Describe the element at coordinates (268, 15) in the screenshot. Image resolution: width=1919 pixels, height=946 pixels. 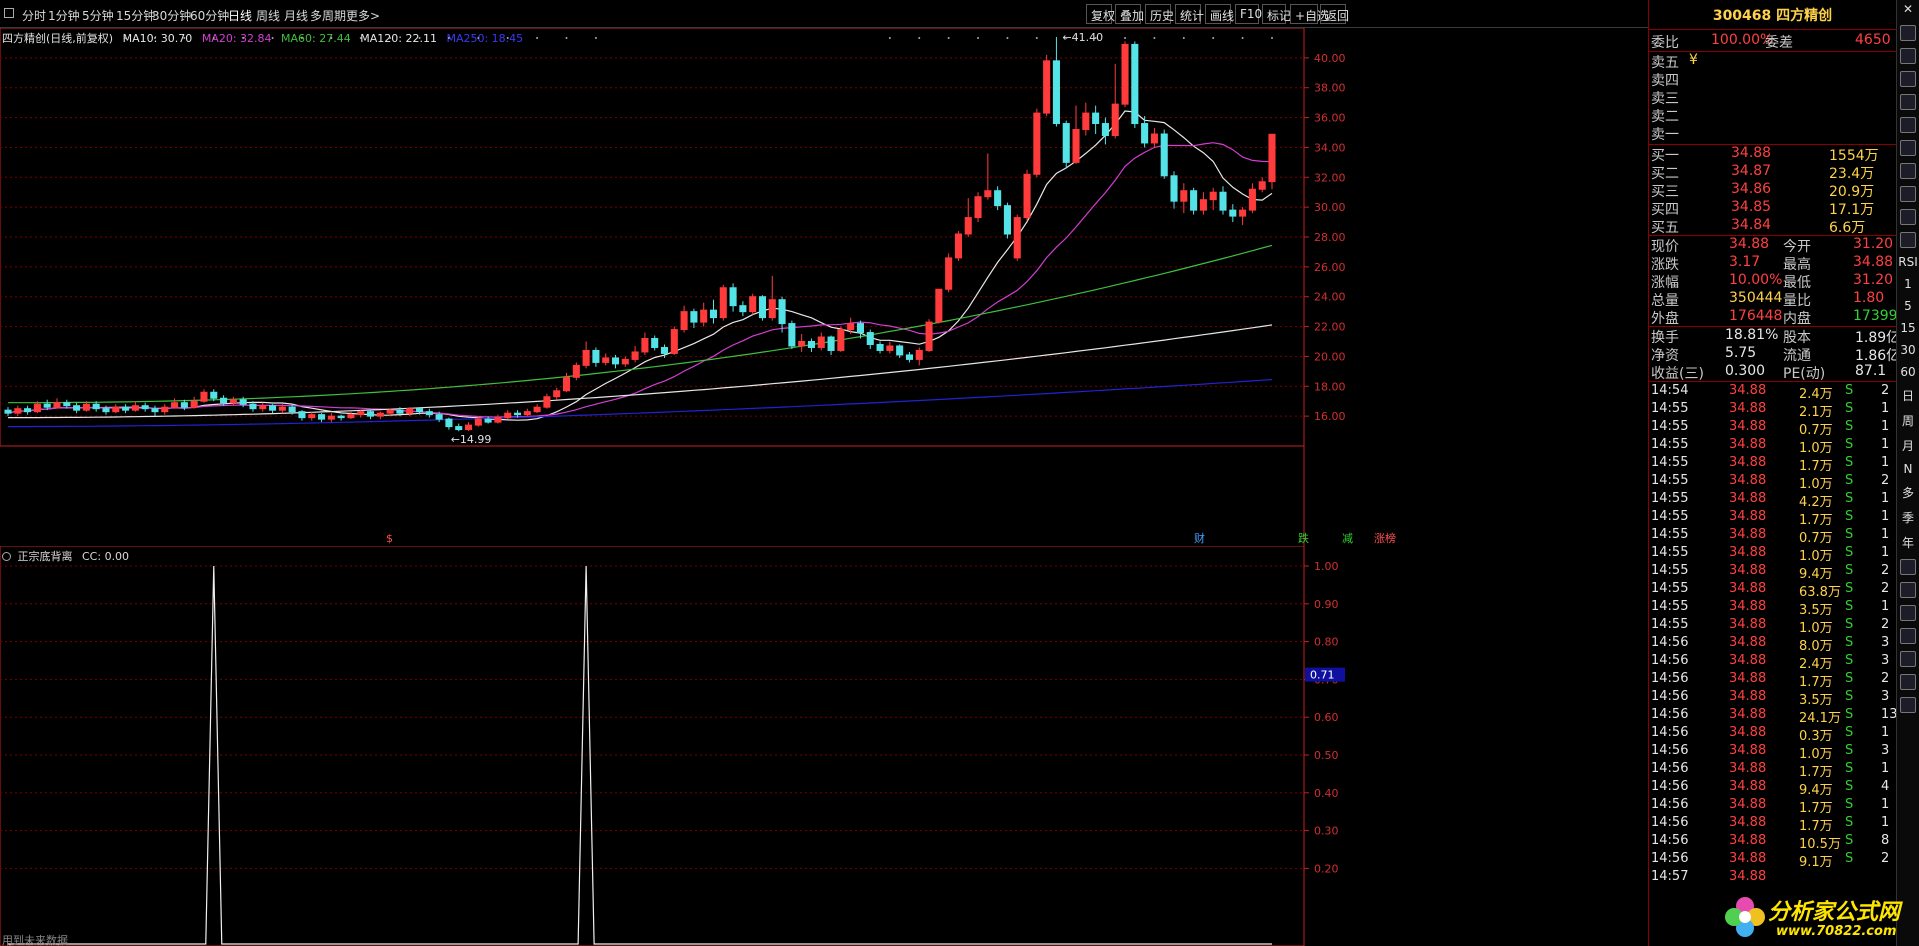
I see `period-tab: 周线` at that location.